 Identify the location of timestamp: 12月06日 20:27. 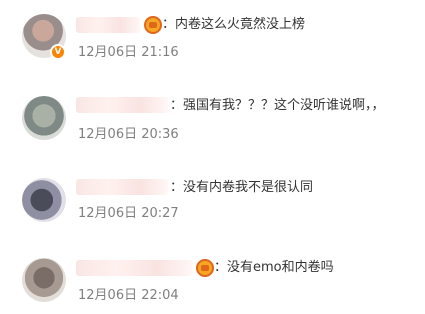
(128, 213).